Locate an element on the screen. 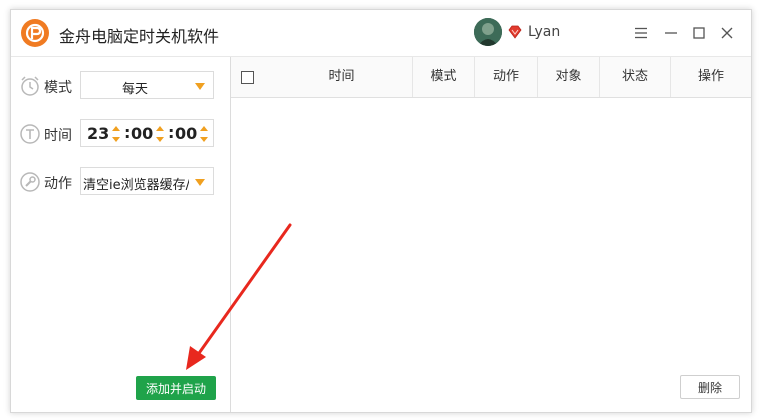 This screenshot has height=420, width=760. column-header-action: 动作 is located at coordinates (505, 77).